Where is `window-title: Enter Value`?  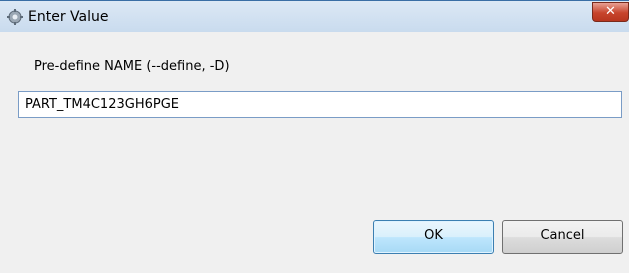 window-title: Enter Value is located at coordinates (68, 17).